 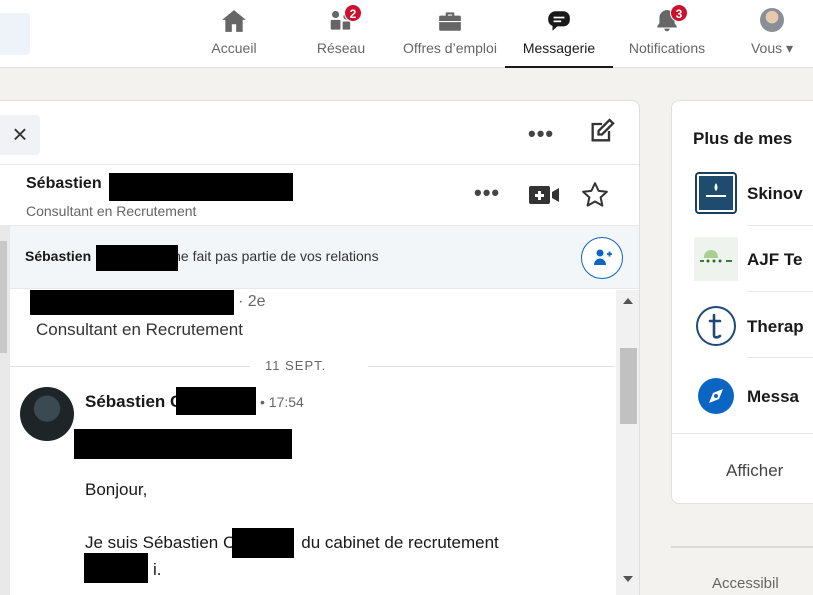 I want to click on nav-label: Notifications, so click(x=667, y=48).